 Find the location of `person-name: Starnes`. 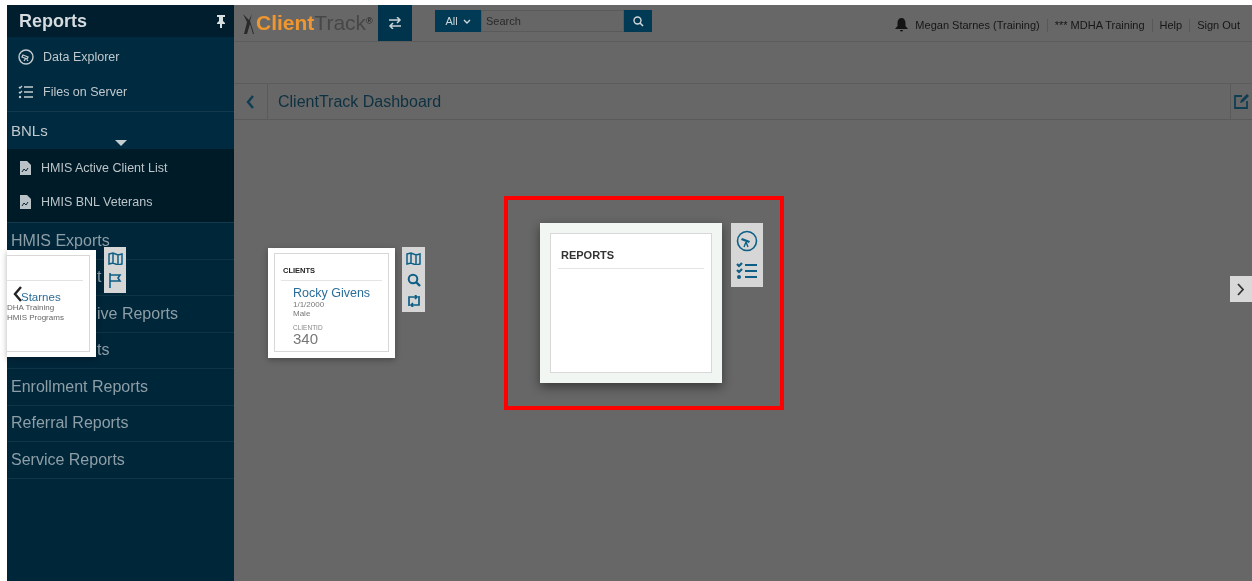

person-name: Starnes is located at coordinates (41, 297).